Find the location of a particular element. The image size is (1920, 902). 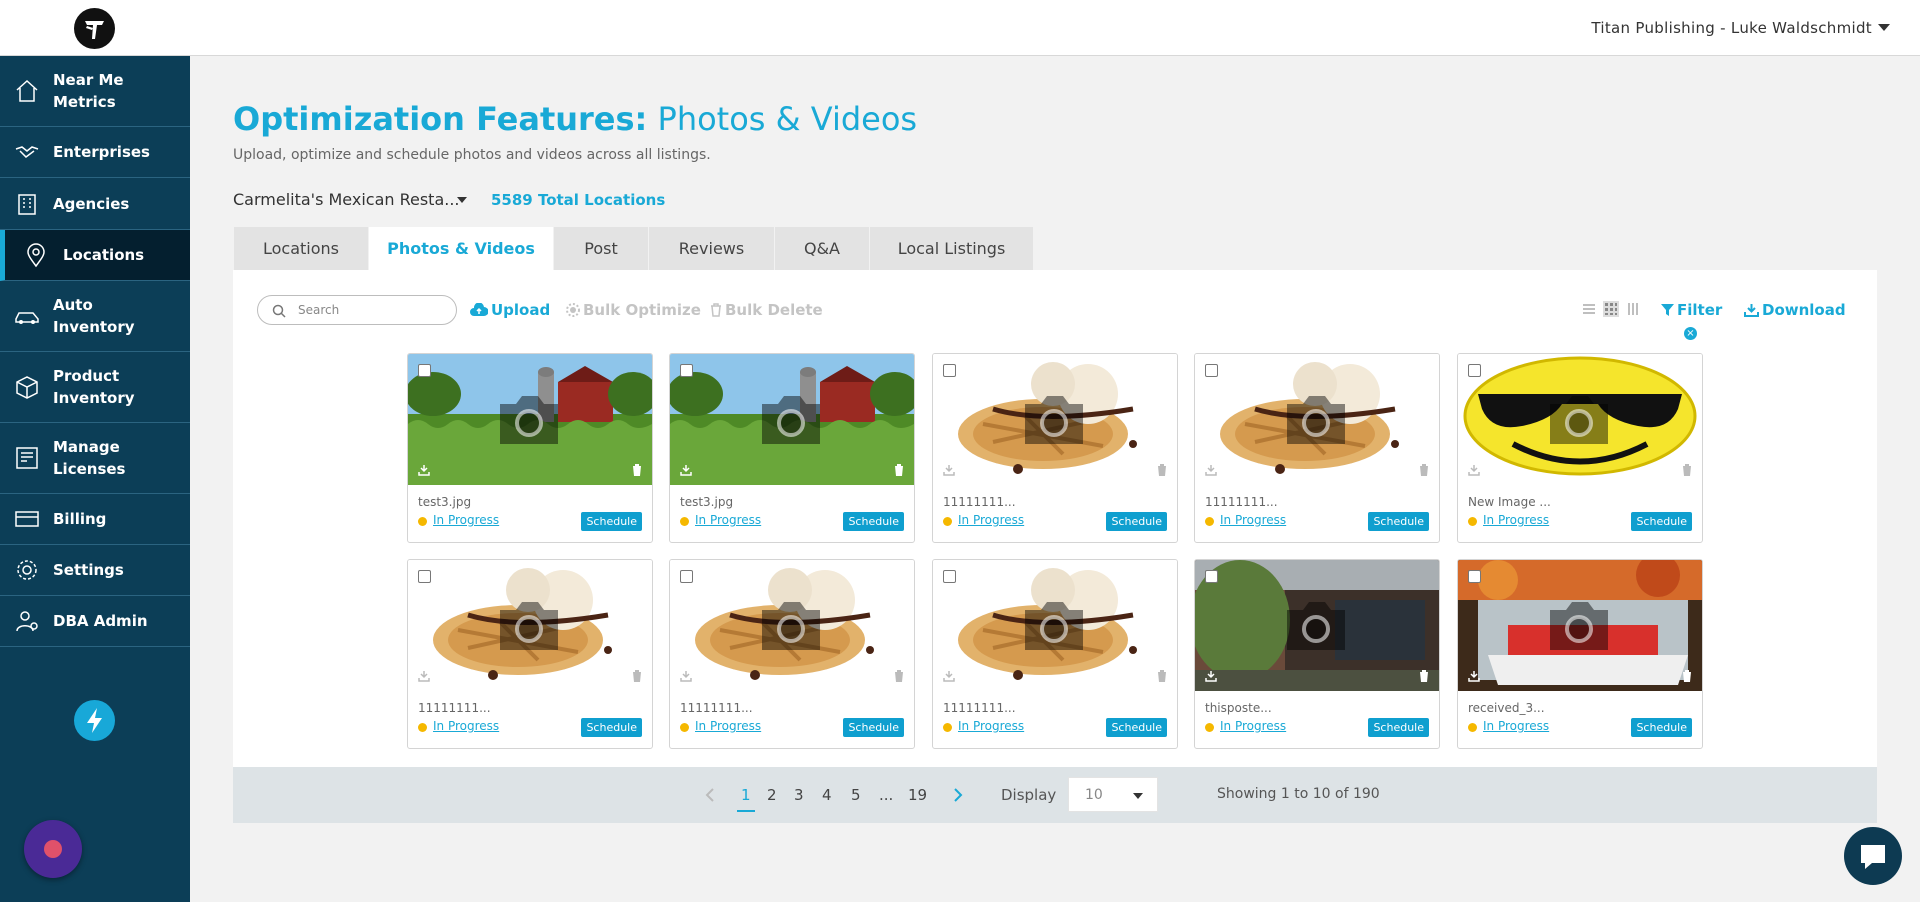

download-button: Download is located at coordinates (1795, 310).